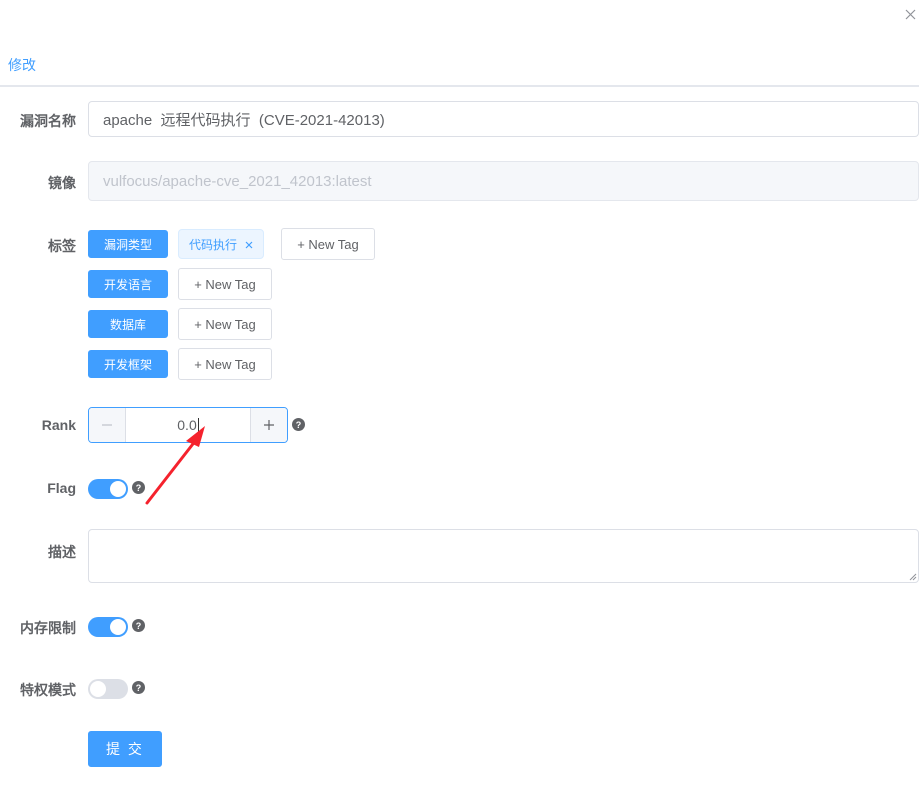  I want to click on memory-limit-switch, so click(108, 627).